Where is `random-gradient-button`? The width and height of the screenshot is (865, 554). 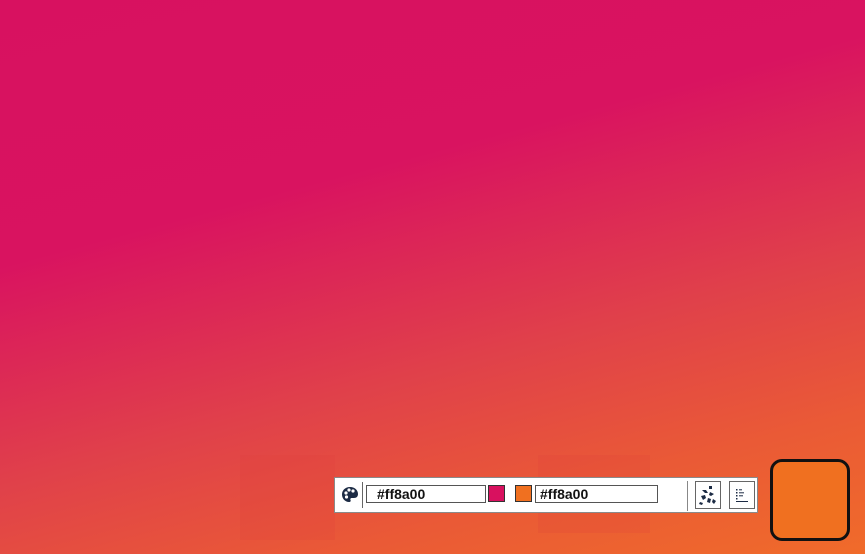
random-gradient-button is located at coordinates (708, 495).